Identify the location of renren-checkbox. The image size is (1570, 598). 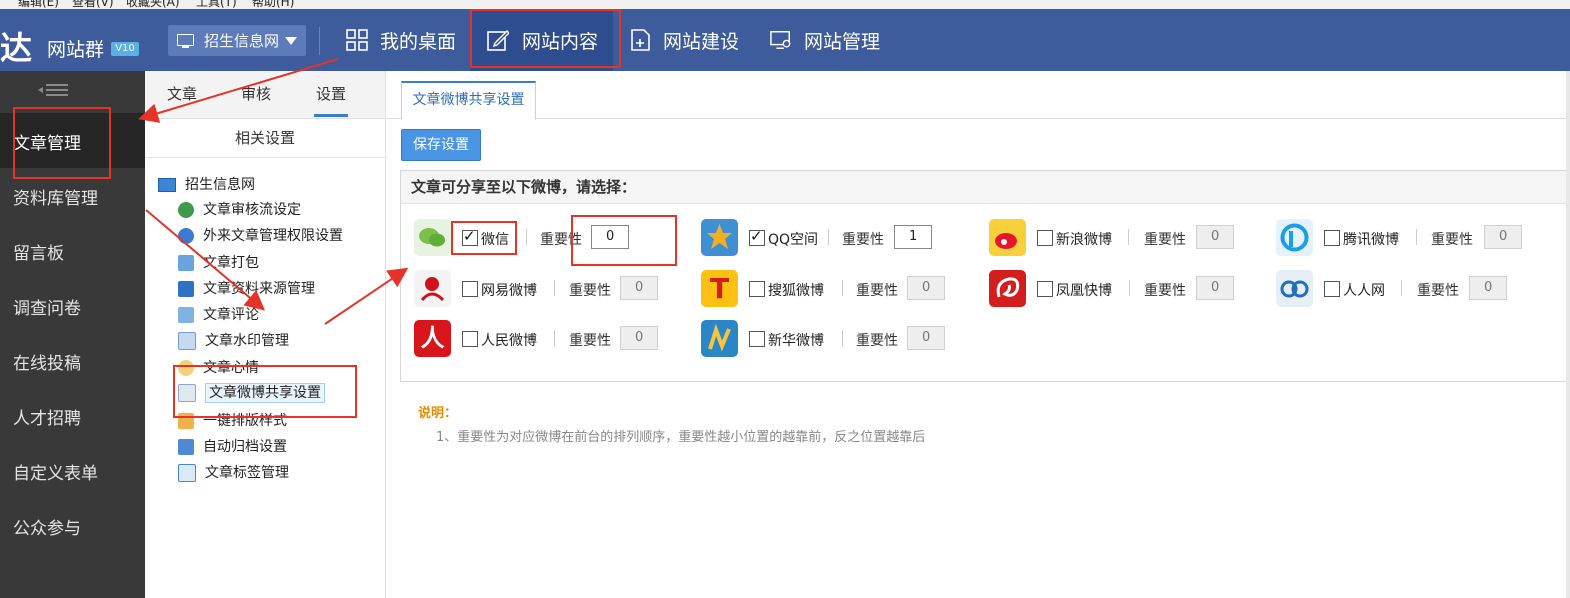
(1332, 289).